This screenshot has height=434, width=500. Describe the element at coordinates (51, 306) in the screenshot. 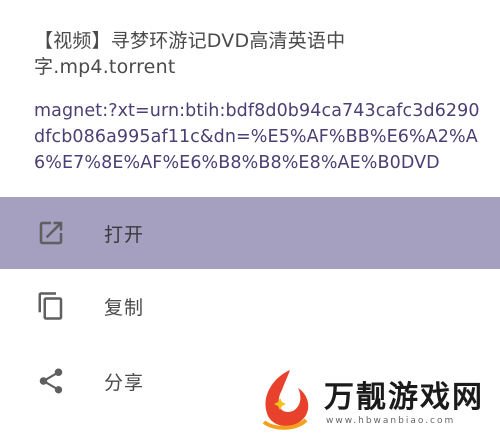

I see `copy-icon` at that location.